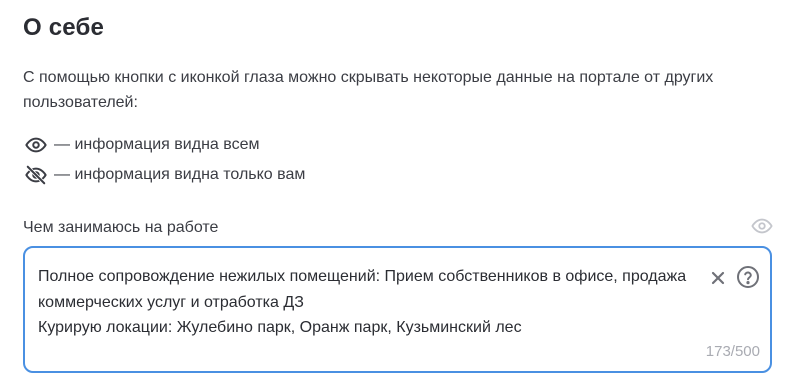  I want to click on close-icon, so click(718, 278).